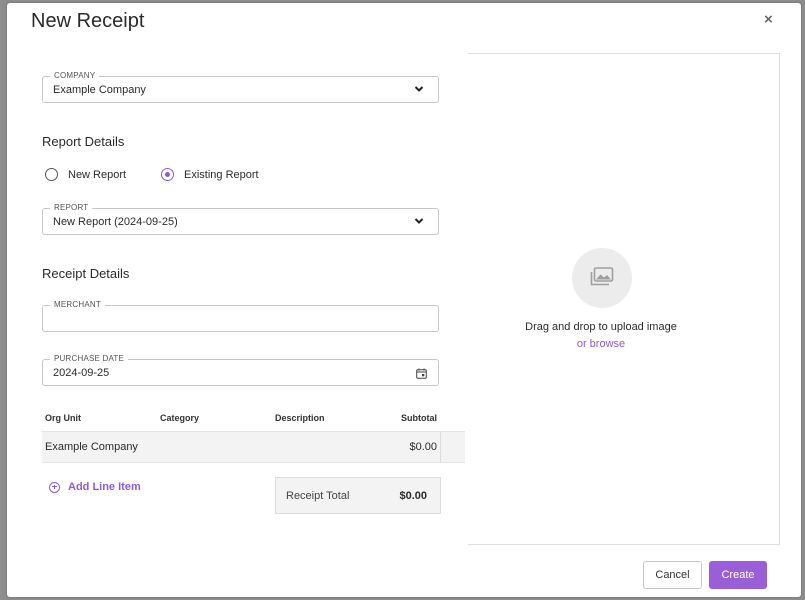 This screenshot has width=805, height=600. What do you see at coordinates (81, 373) in the screenshot?
I see `purchase-date-value: 2024-09-25` at bounding box center [81, 373].